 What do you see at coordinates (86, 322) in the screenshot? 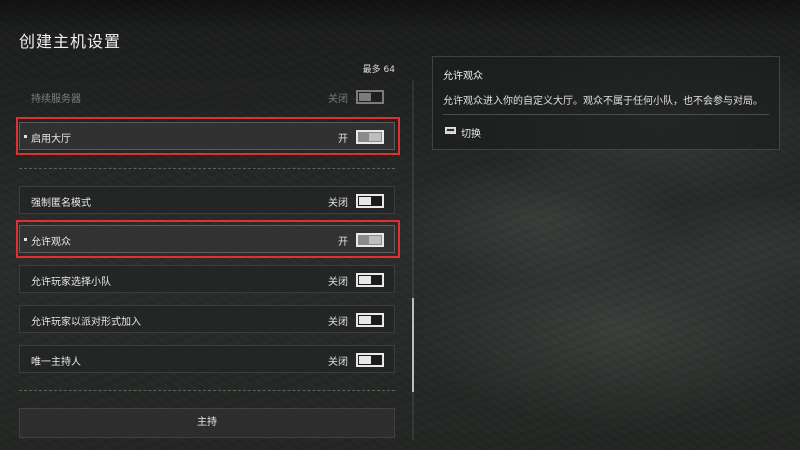
I see `setting-label: 允许玩家以派对形式加入` at bounding box center [86, 322].